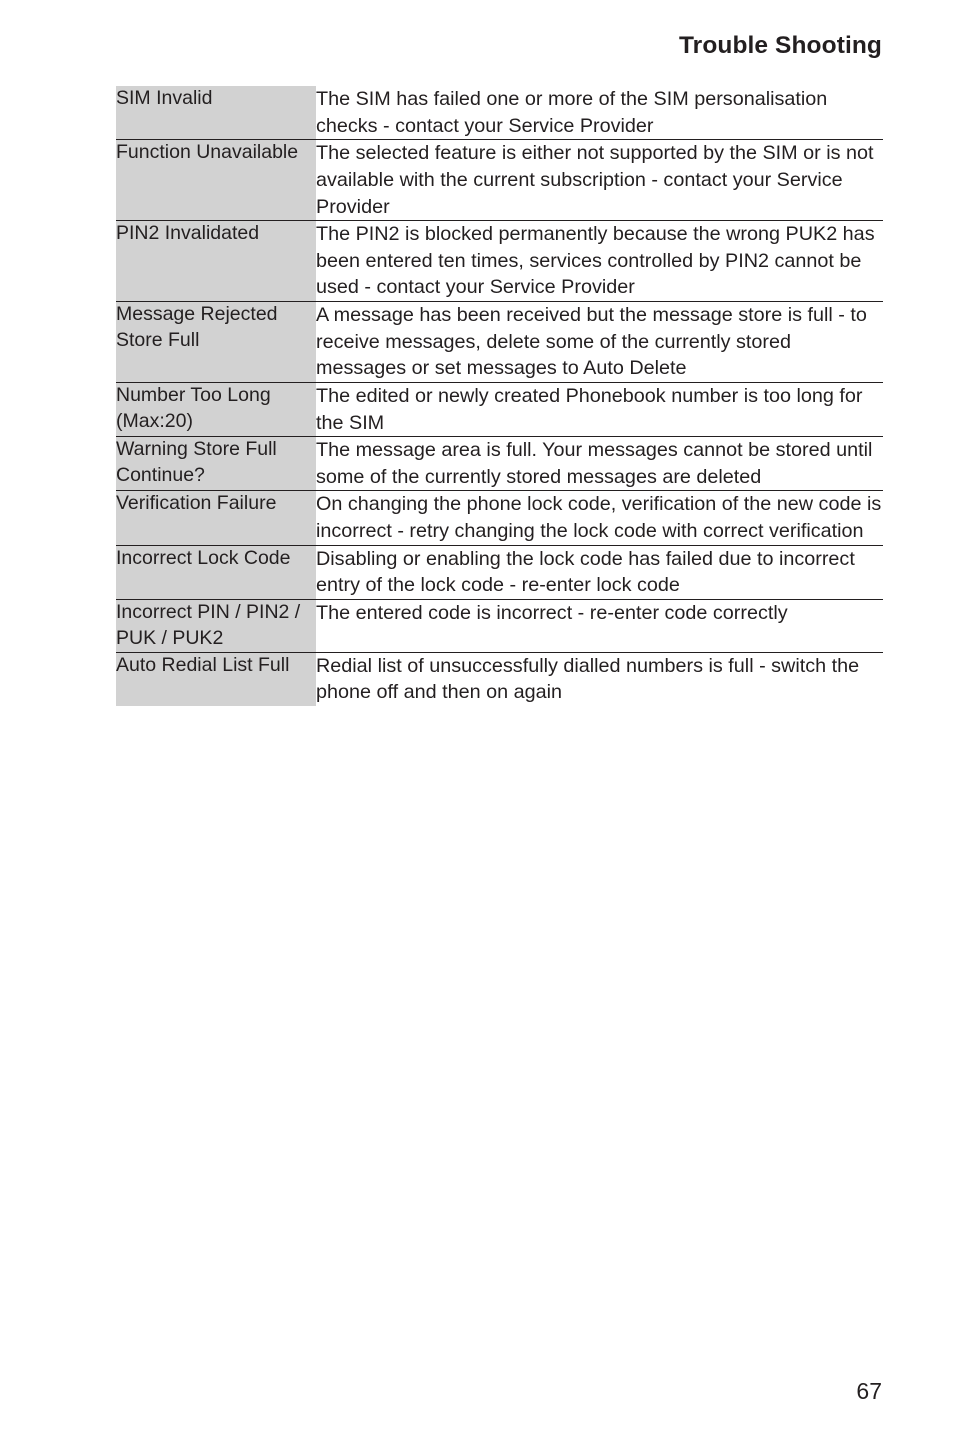 This screenshot has height=1442, width=954. Describe the element at coordinates (216, 342) in the screenshot. I see `message-label-cell: Message Rejected Store Full` at that location.